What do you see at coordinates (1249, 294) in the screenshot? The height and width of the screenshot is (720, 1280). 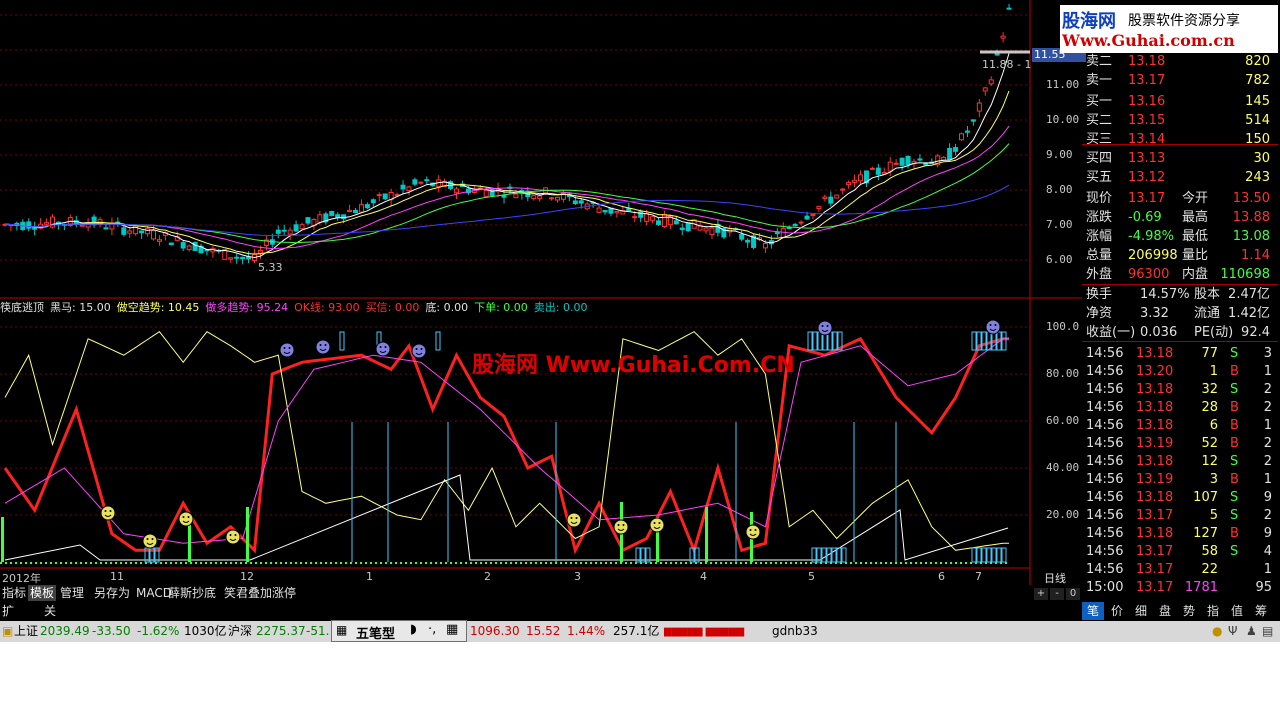 I see `fund-value: 2.47亿` at bounding box center [1249, 294].